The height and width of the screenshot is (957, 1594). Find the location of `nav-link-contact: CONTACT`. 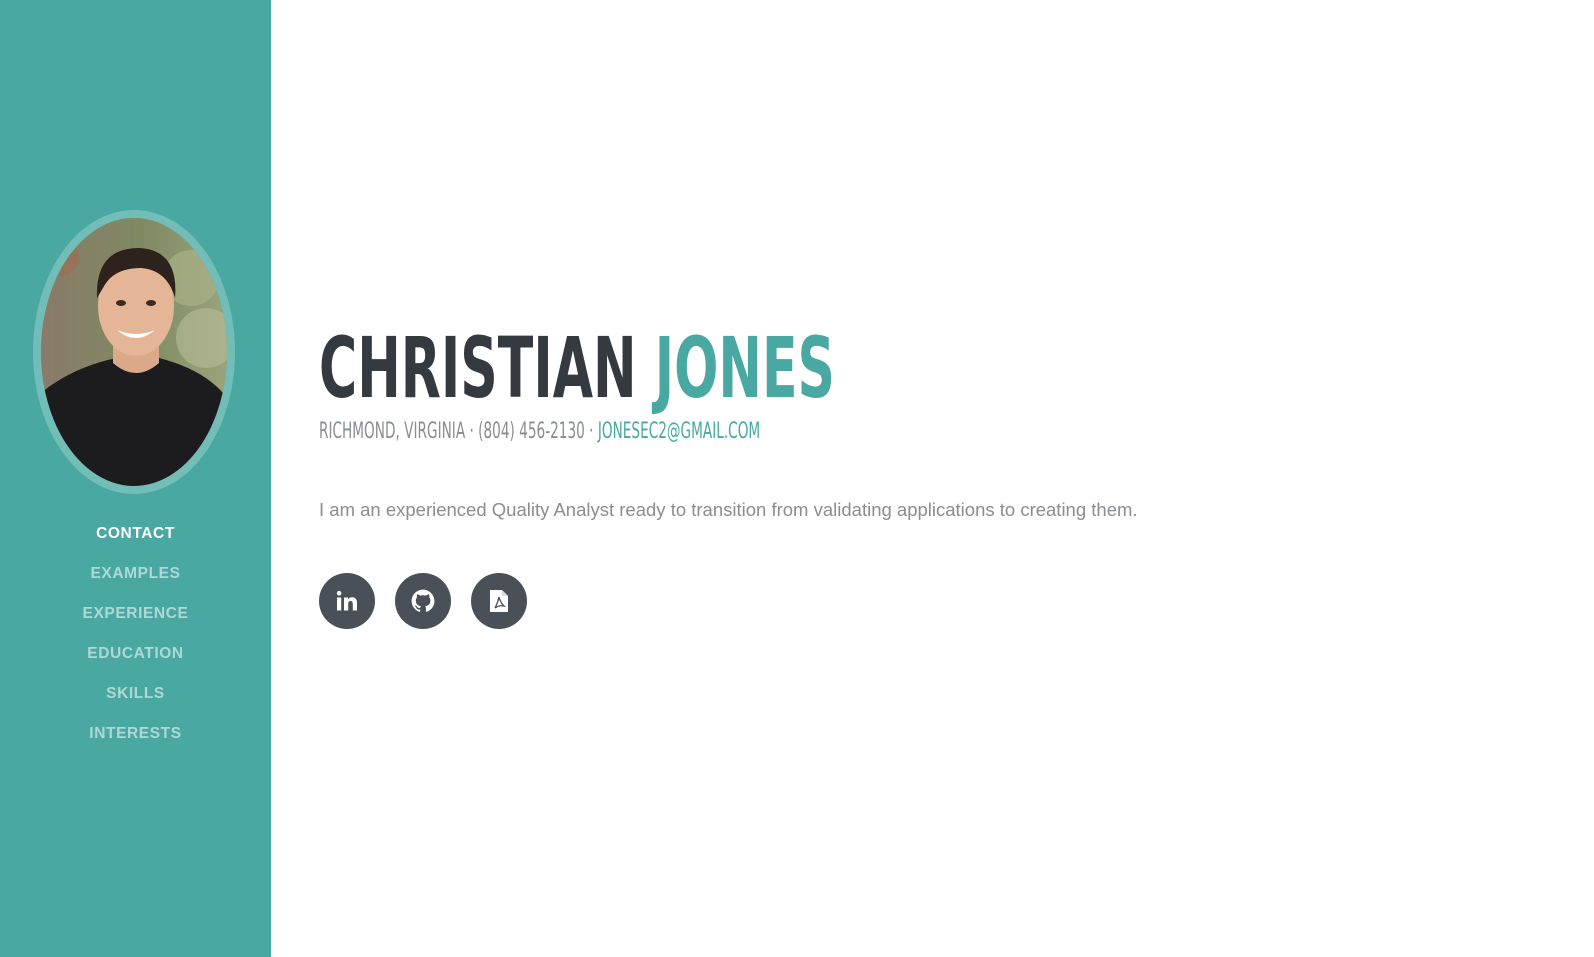

nav-link-contact: CONTACT is located at coordinates (135, 533).